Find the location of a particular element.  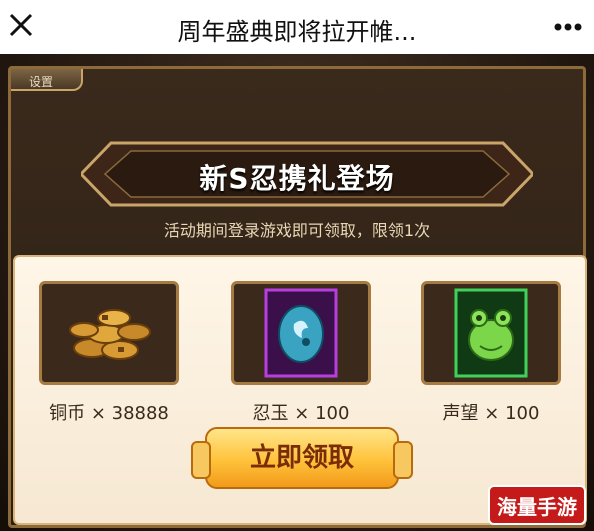

reward-item-jade: 忍玉 × 100 is located at coordinates (301, 353).